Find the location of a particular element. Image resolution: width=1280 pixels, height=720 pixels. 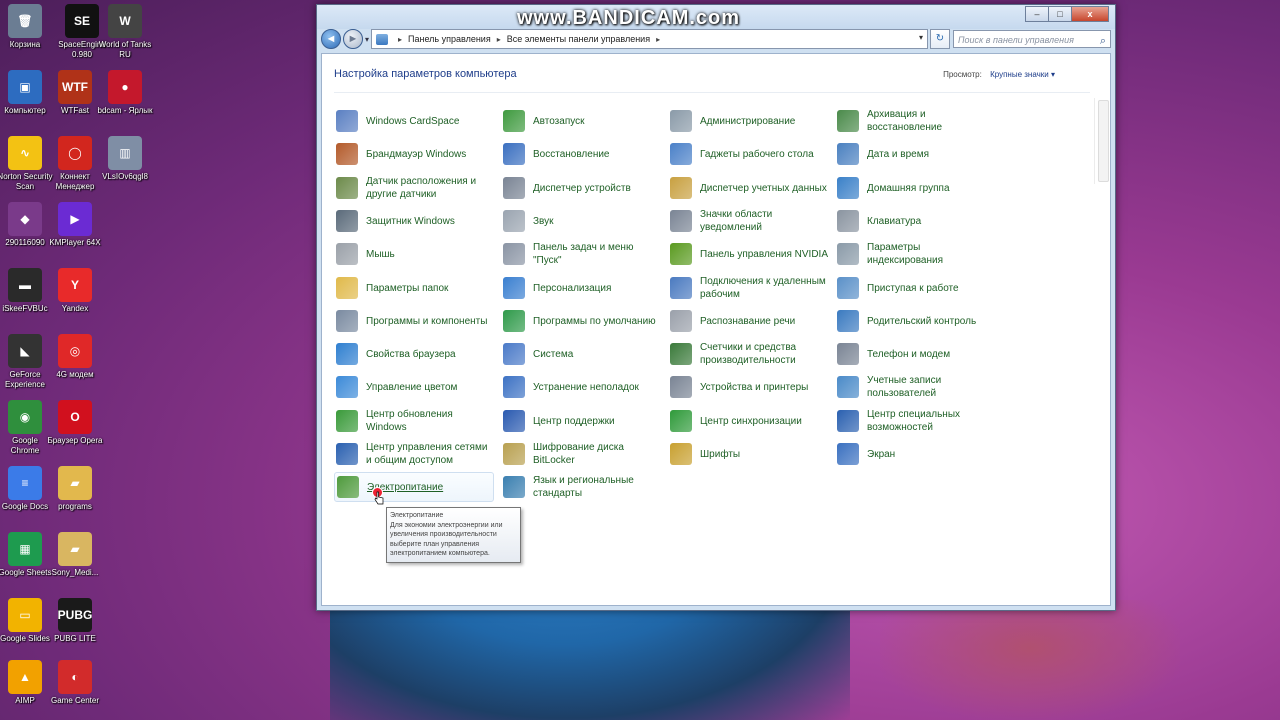

control-panel-item: Программы и компоненты is located at coordinates (414, 321).